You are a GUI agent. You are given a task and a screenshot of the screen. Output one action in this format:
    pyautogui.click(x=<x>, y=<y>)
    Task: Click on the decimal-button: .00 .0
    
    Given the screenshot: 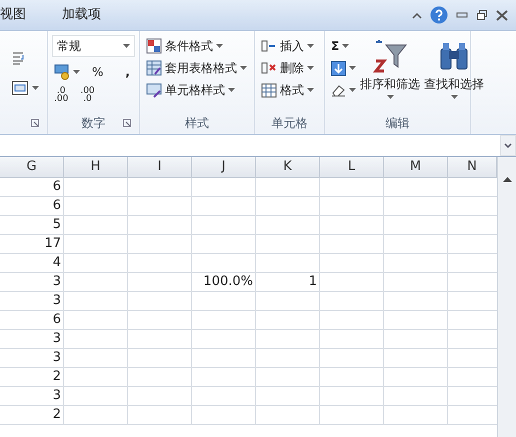 What is the action you would take?
    pyautogui.click(x=87, y=98)
    